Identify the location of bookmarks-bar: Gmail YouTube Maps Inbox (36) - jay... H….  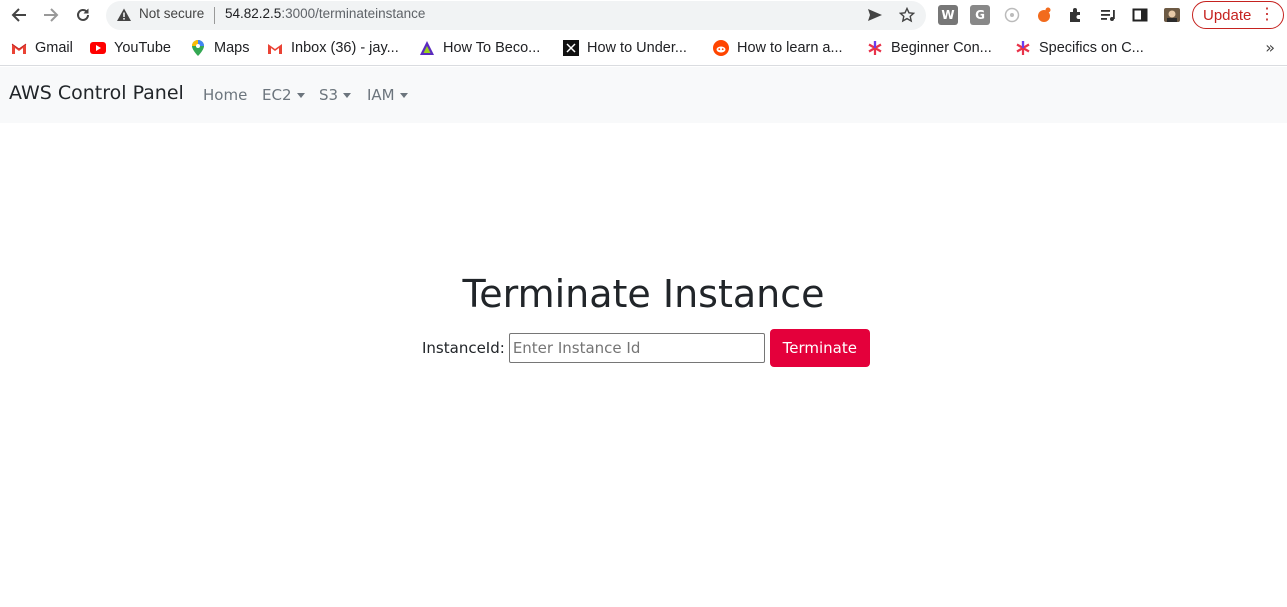
(643, 48).